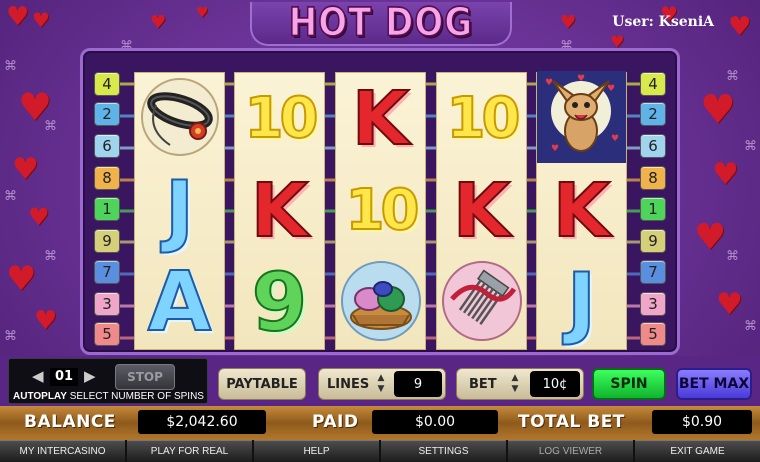 The image size is (760, 462). I want to click on payline-tab-right: 9, so click(653, 241).